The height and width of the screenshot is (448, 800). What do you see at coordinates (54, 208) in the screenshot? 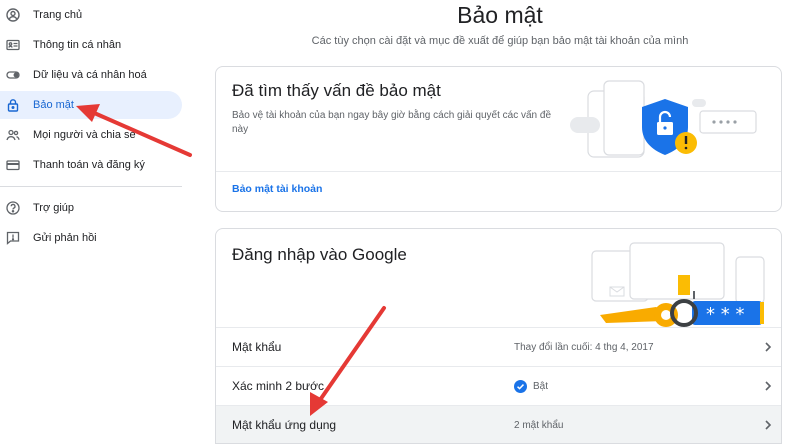
I see `sidebar-item-label: Trợ giúp` at bounding box center [54, 208].